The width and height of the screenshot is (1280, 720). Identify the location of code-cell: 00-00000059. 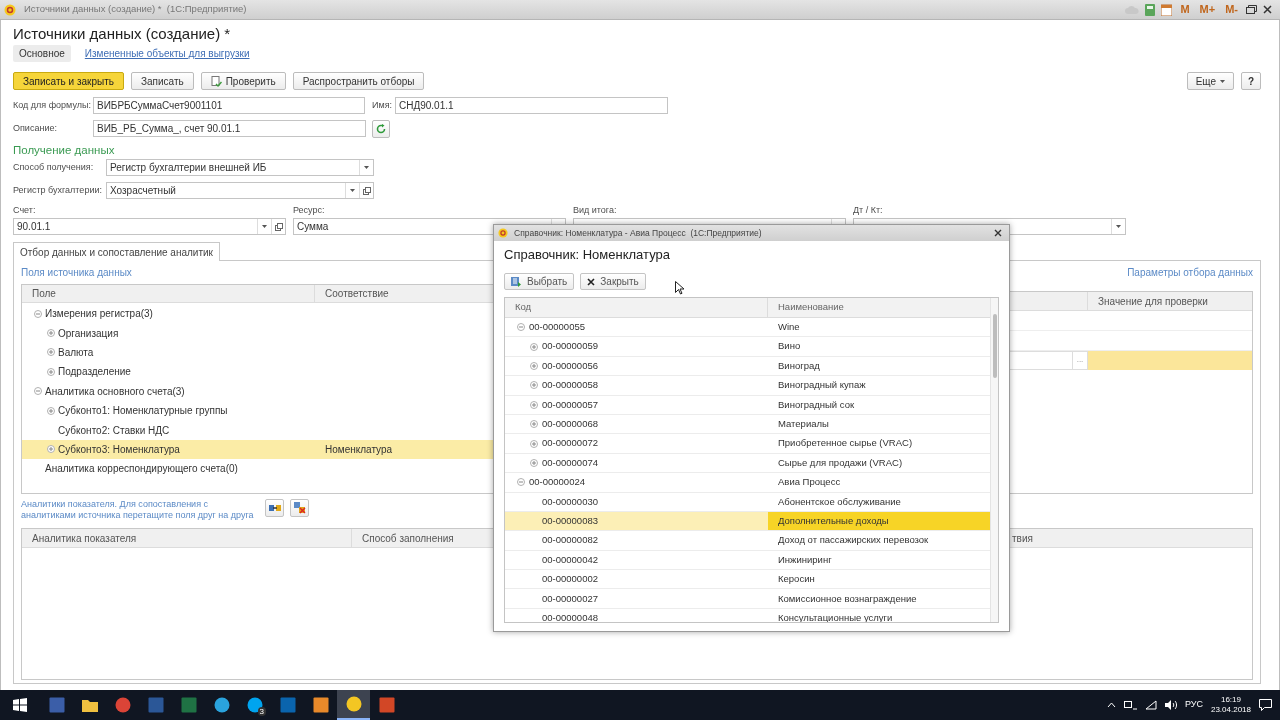
(570, 346).